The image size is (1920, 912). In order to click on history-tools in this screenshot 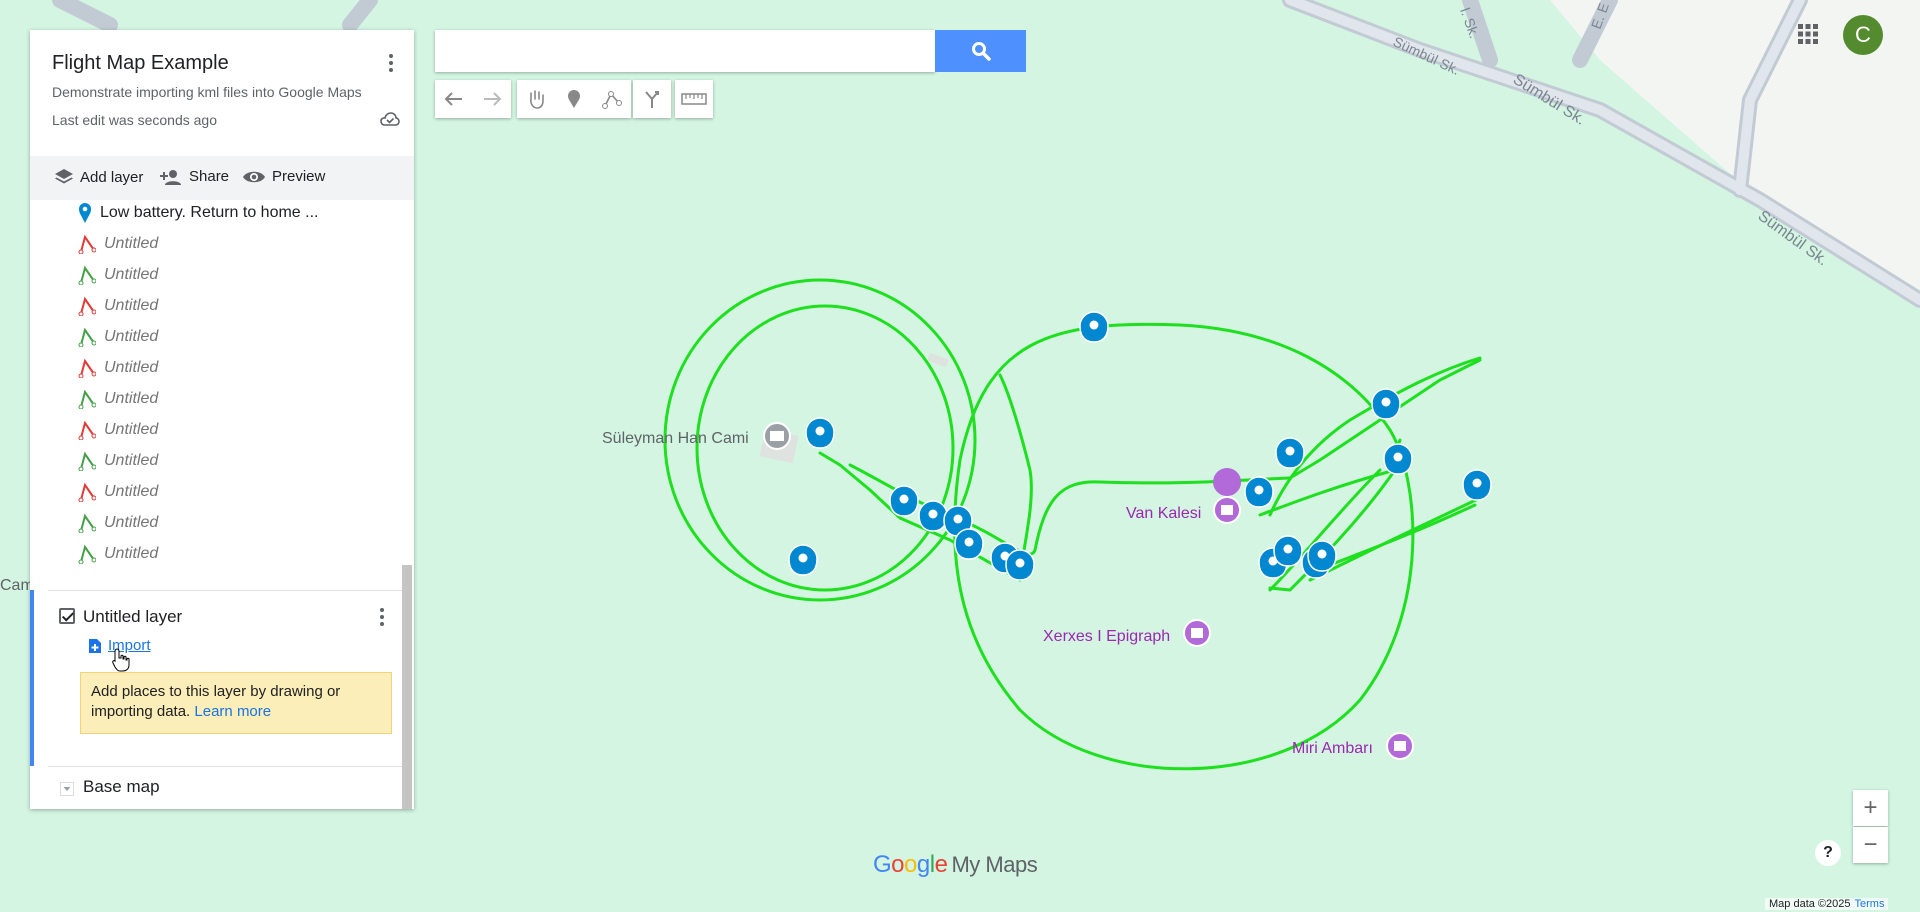, I will do `click(473, 99)`.